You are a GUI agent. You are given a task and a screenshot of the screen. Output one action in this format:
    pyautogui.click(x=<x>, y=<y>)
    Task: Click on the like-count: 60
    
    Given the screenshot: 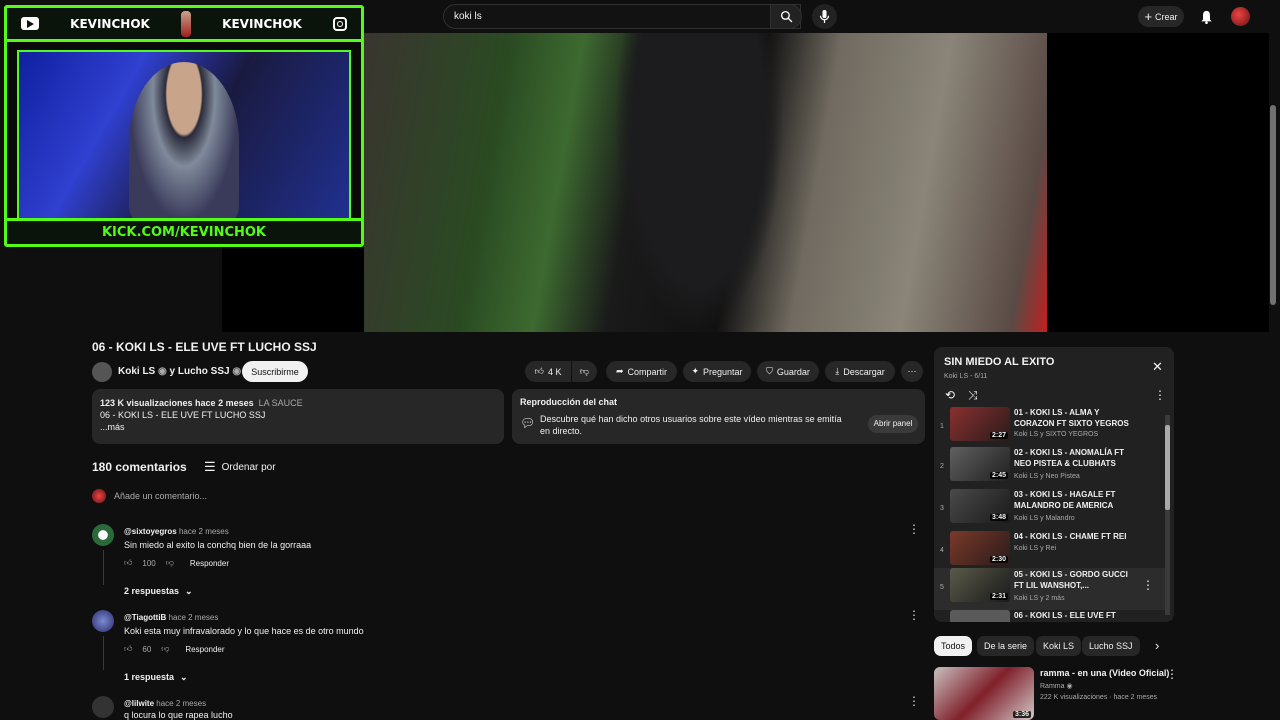 What is the action you would take?
    pyautogui.click(x=147, y=649)
    